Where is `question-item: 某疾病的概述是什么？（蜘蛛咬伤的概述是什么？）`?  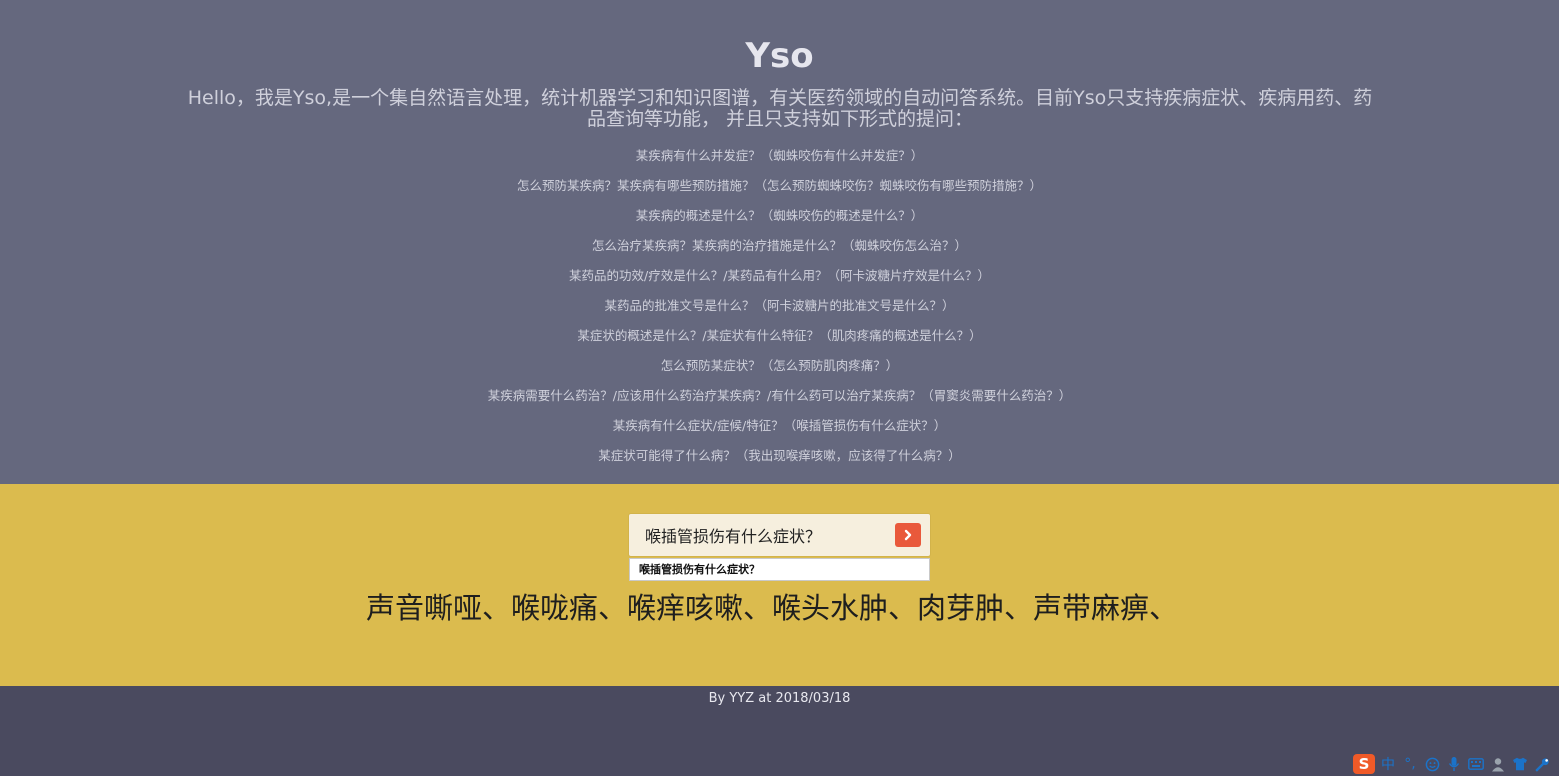
question-item: 某疾病的概述是什么？（蜘蛛咬伤的概述是什么？） is located at coordinates (779, 215).